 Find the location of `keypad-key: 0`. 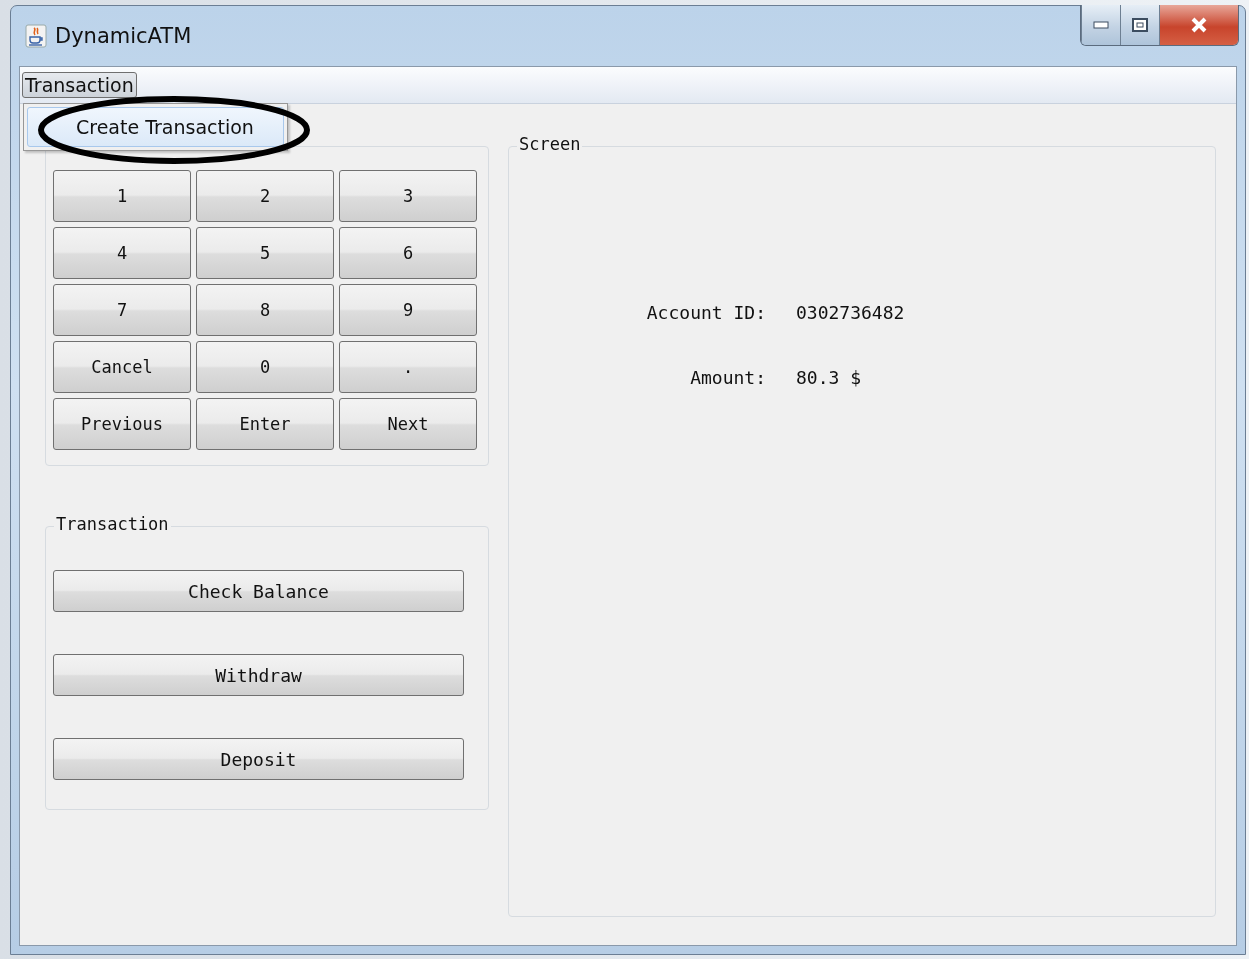

keypad-key: 0 is located at coordinates (265, 367).